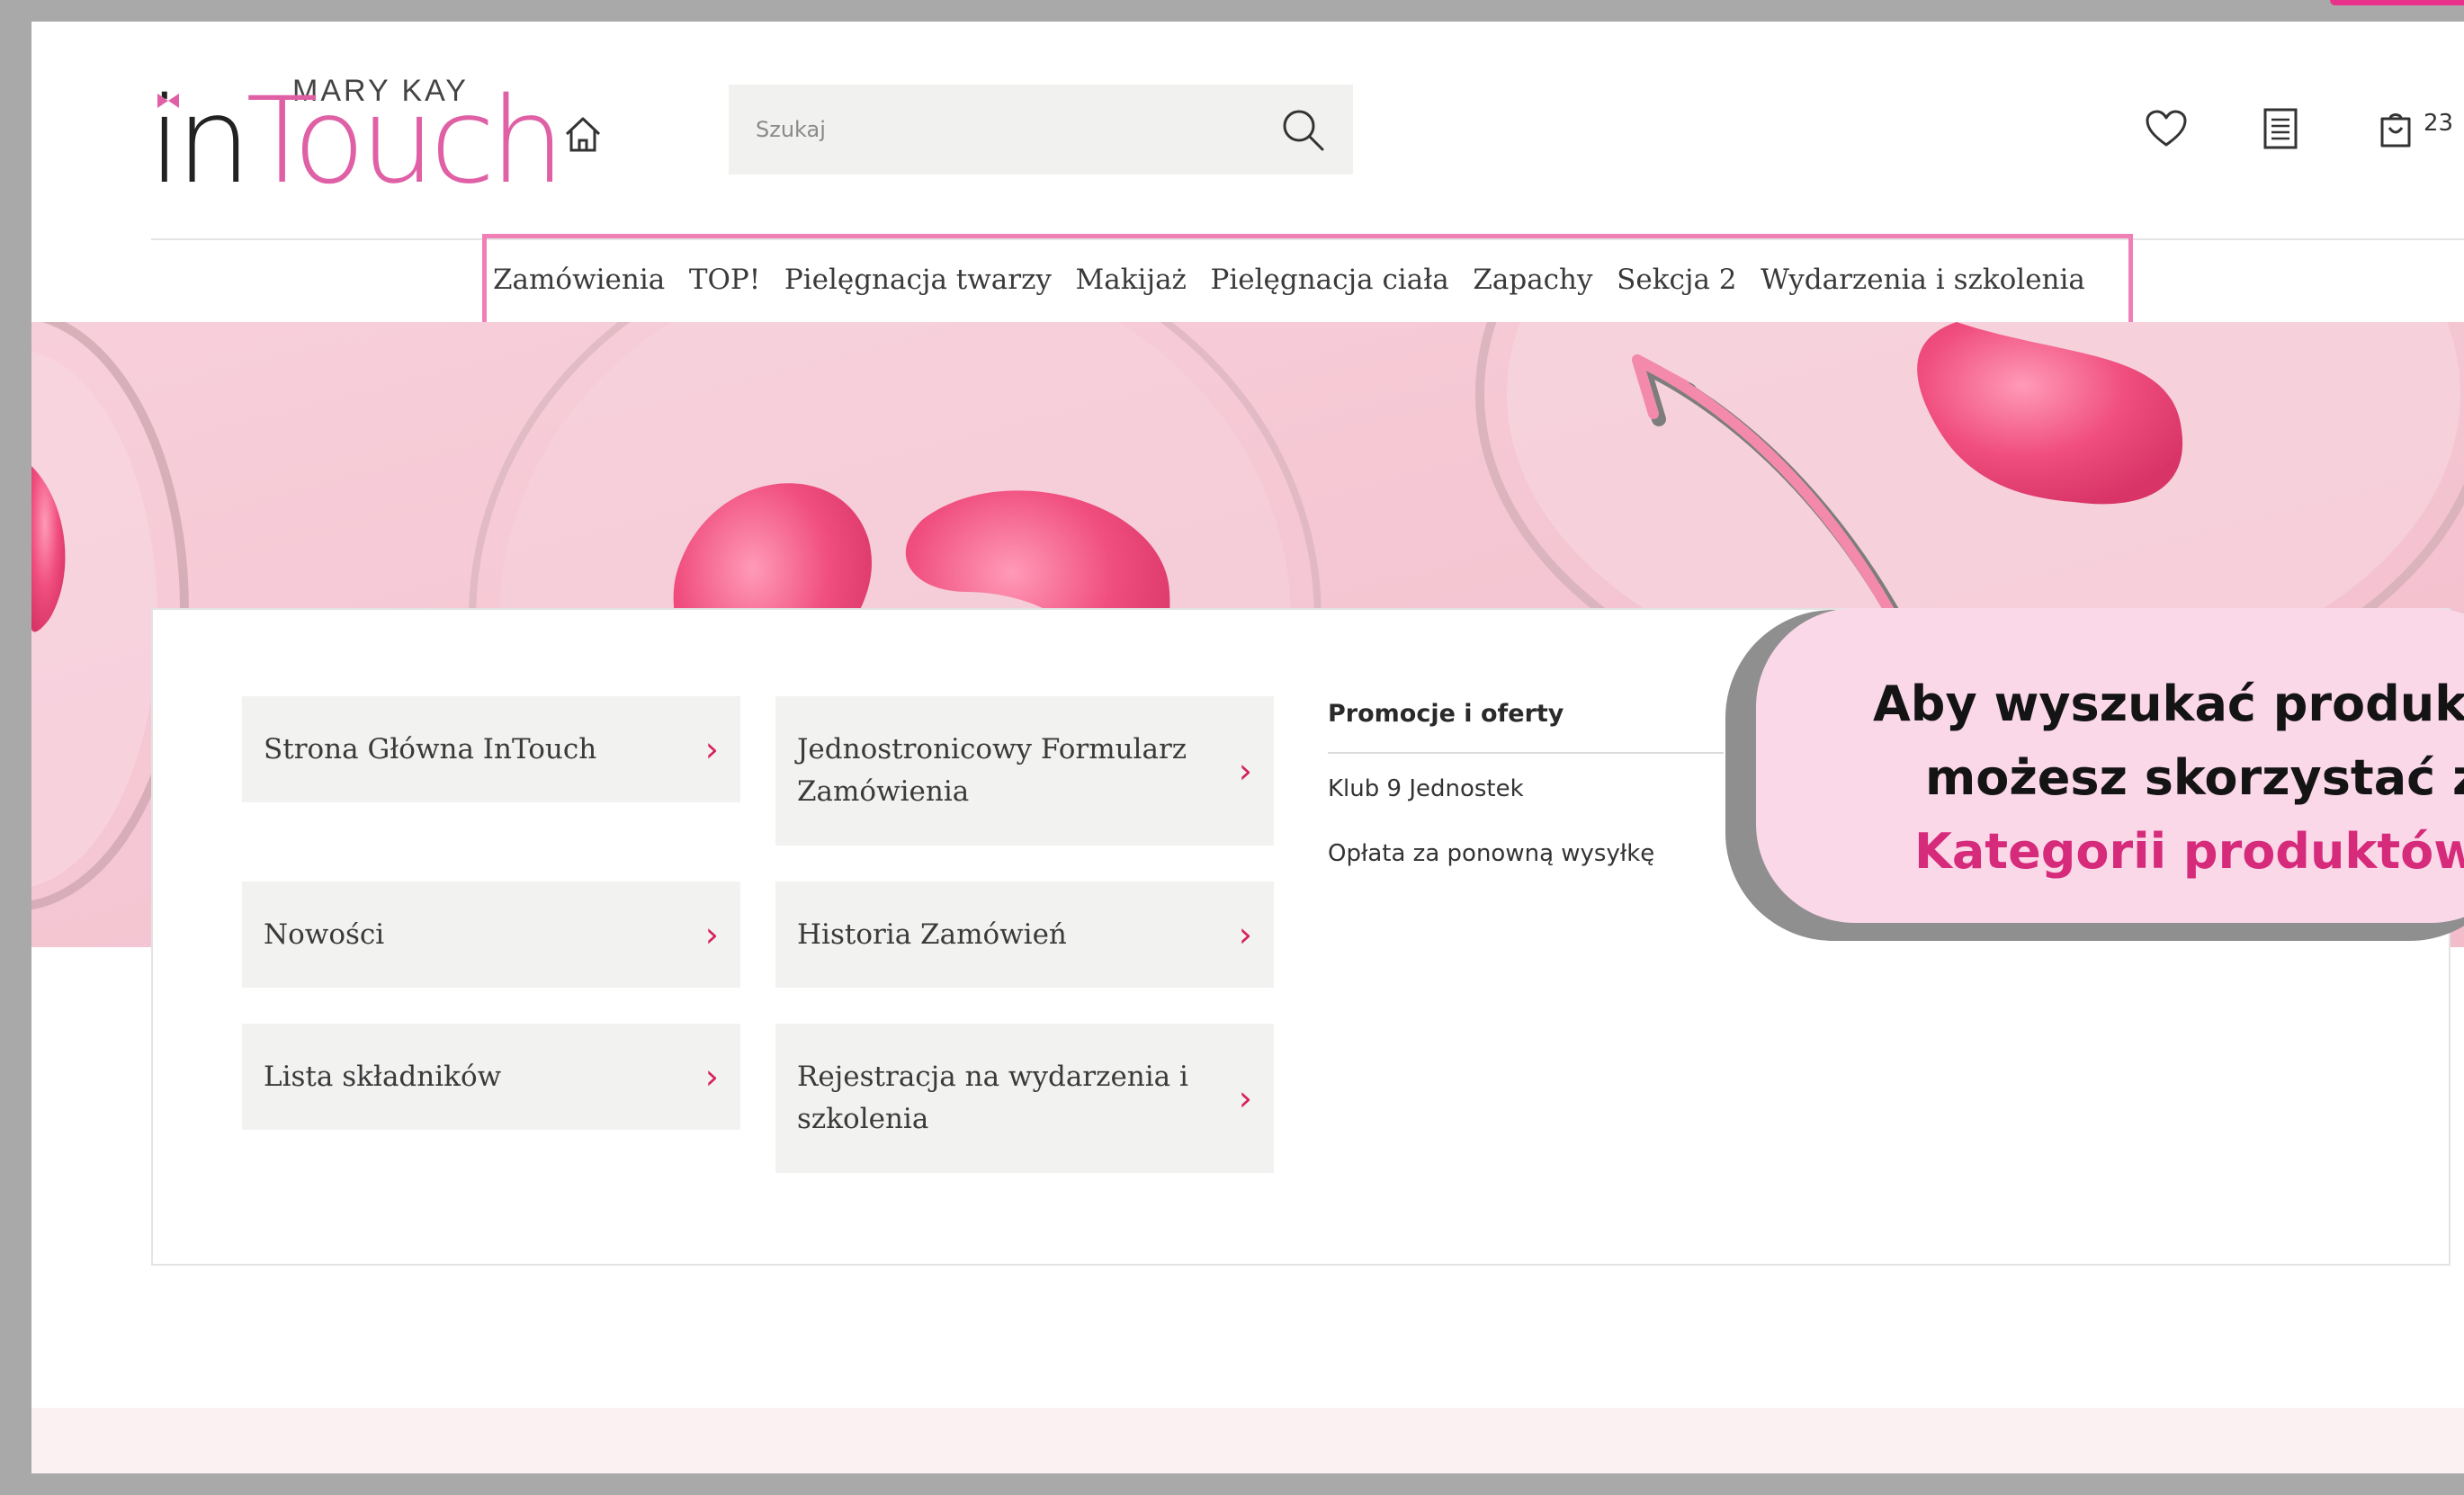  What do you see at coordinates (2397, 2) in the screenshot?
I see `corner-accent` at bounding box center [2397, 2].